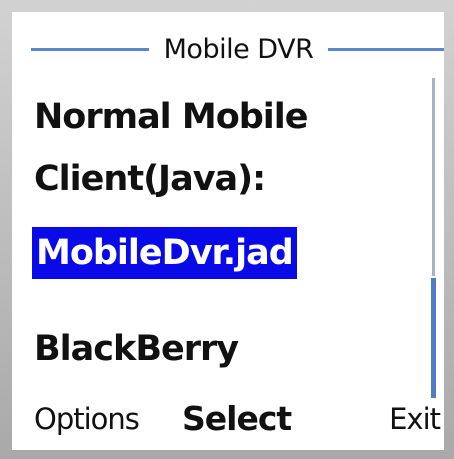 The image size is (454, 459). What do you see at coordinates (433, 177) in the screenshot?
I see `scroll-track` at bounding box center [433, 177].